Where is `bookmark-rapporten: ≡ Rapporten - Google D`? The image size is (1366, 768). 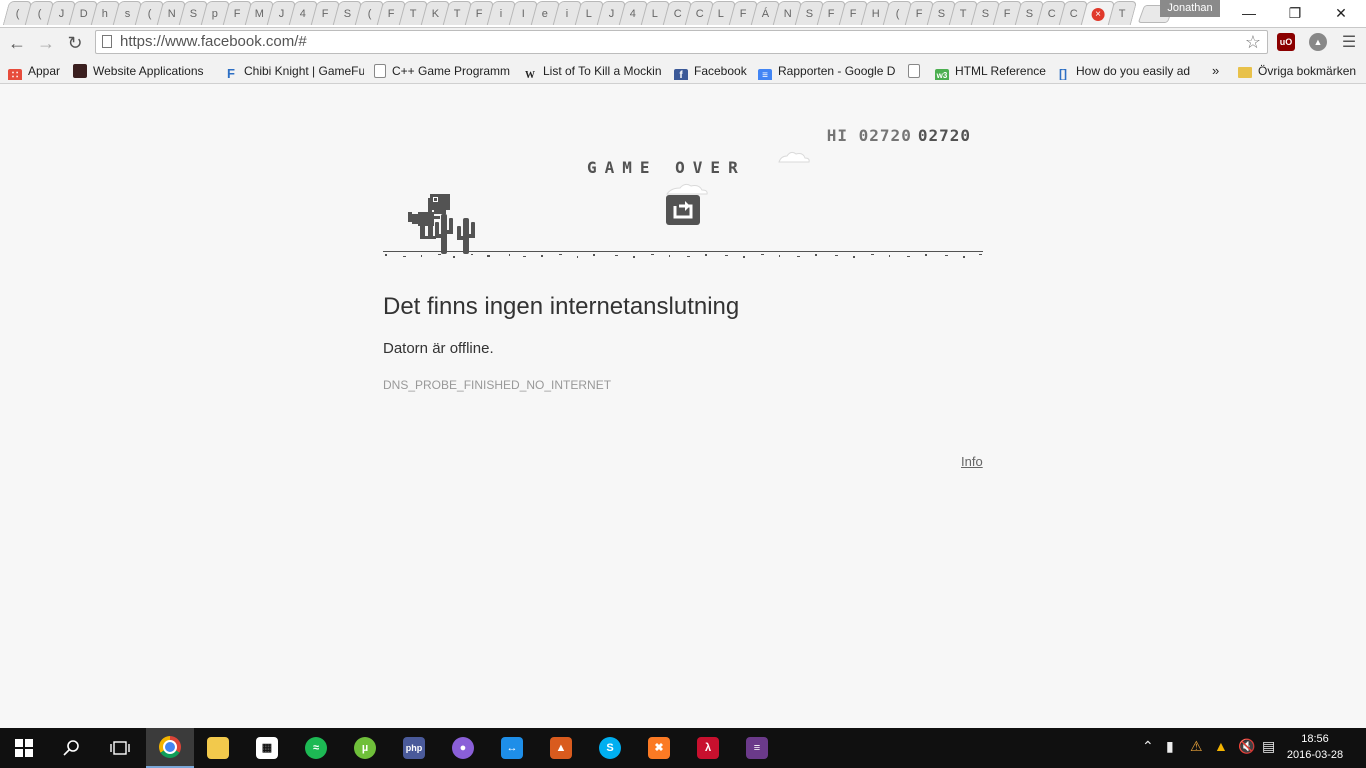 bookmark-rapporten: ≡ Rapporten - Google D is located at coordinates (826, 71).